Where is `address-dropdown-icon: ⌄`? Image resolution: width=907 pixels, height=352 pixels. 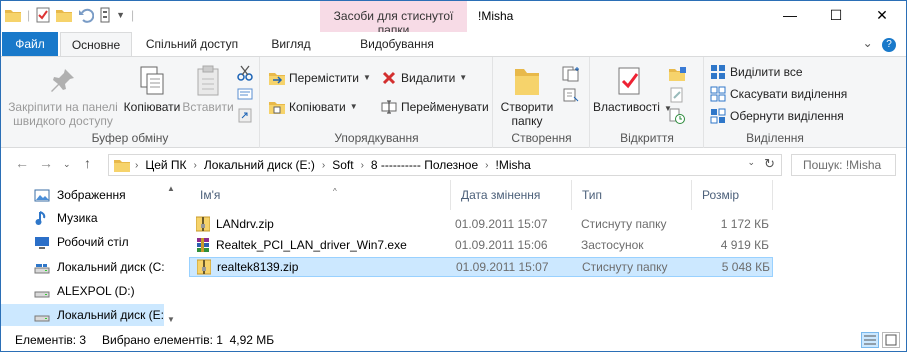 address-dropdown-icon: ⌄ is located at coordinates (751, 162).